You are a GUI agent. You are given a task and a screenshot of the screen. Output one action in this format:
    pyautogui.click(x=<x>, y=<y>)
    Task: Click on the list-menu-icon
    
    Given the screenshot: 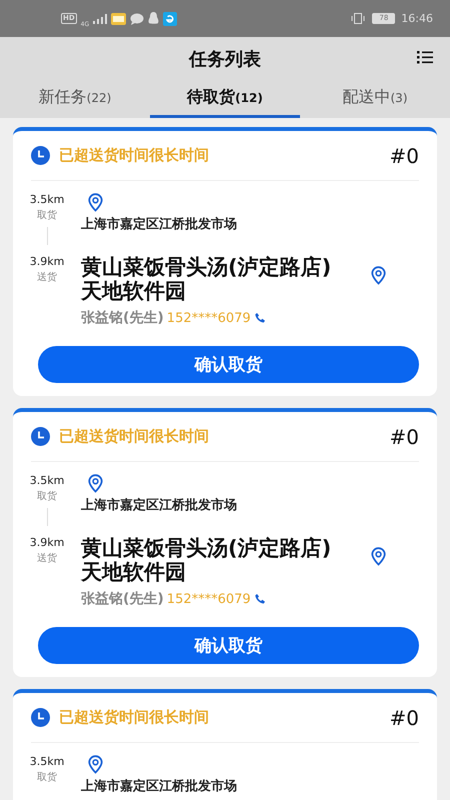 What is the action you would take?
    pyautogui.click(x=425, y=57)
    